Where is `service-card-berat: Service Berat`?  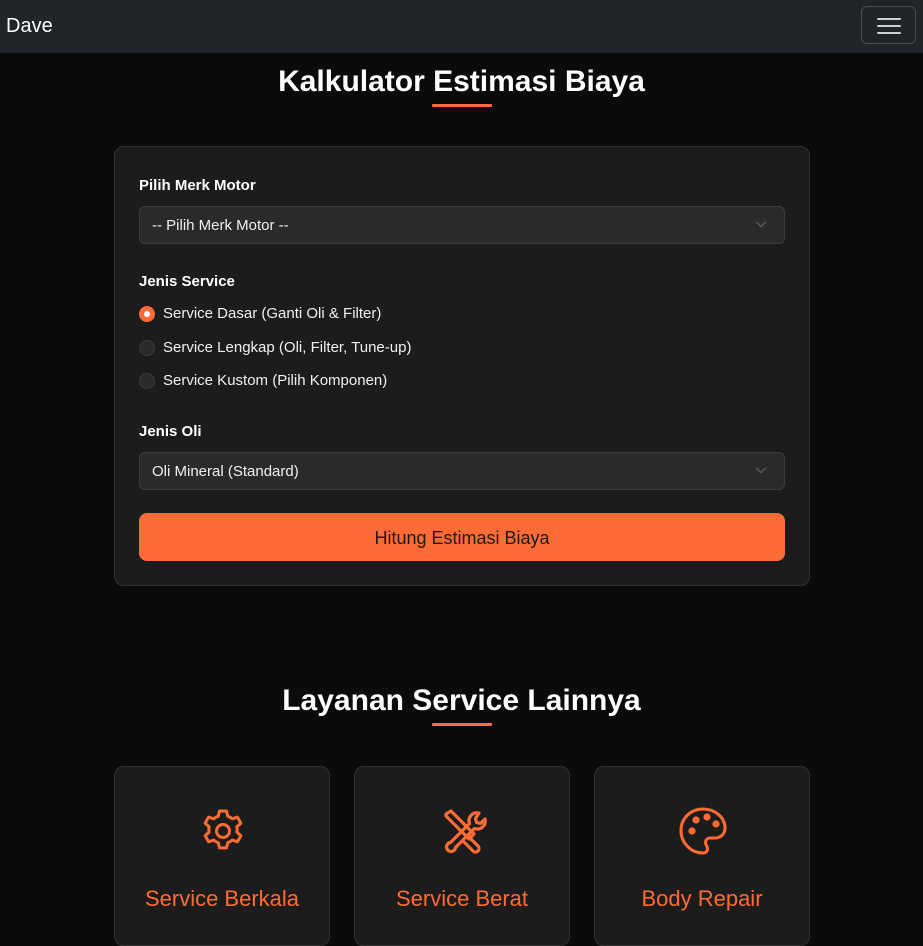
service-card-berat: Service Berat is located at coordinates (462, 856).